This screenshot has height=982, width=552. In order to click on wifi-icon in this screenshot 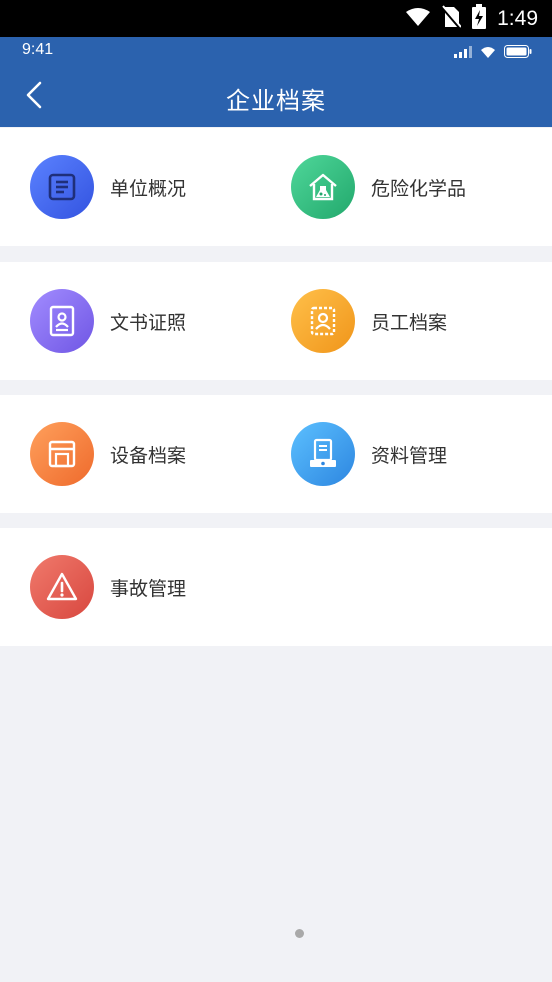, I will do `click(418, 19)`.